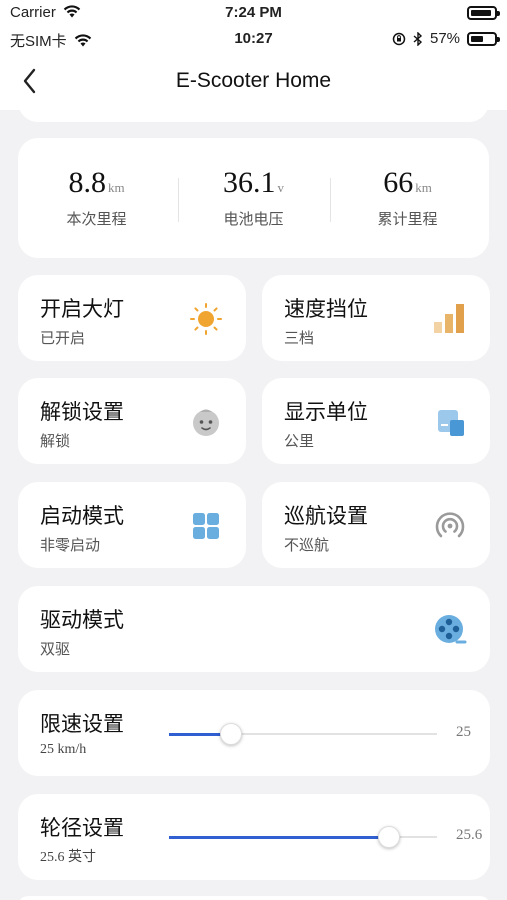 The width and height of the screenshot is (507, 900). Describe the element at coordinates (82, 724) in the screenshot. I see `slider-title: 限速设置` at that location.